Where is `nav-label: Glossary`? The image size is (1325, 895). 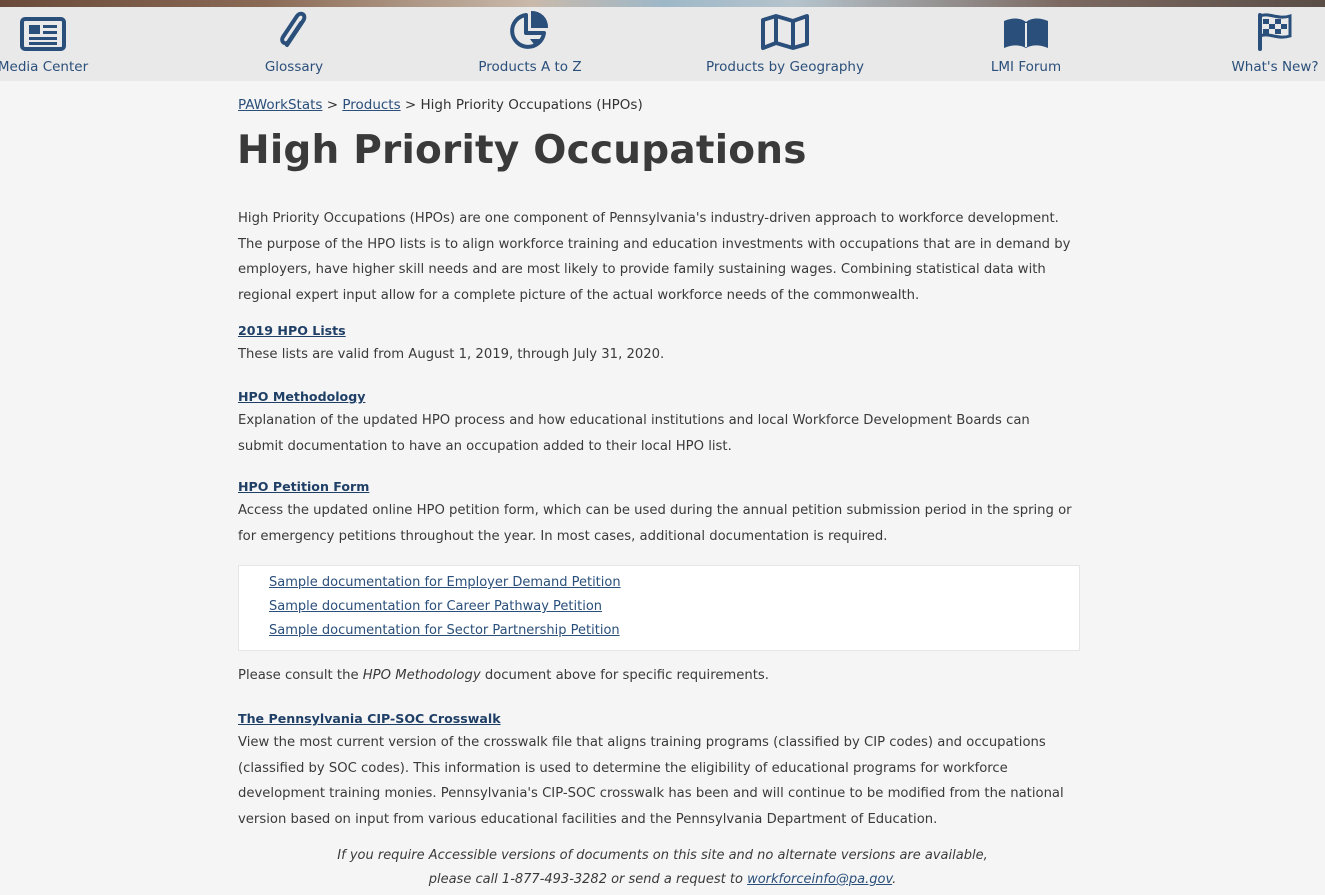 nav-label: Glossary is located at coordinates (294, 67).